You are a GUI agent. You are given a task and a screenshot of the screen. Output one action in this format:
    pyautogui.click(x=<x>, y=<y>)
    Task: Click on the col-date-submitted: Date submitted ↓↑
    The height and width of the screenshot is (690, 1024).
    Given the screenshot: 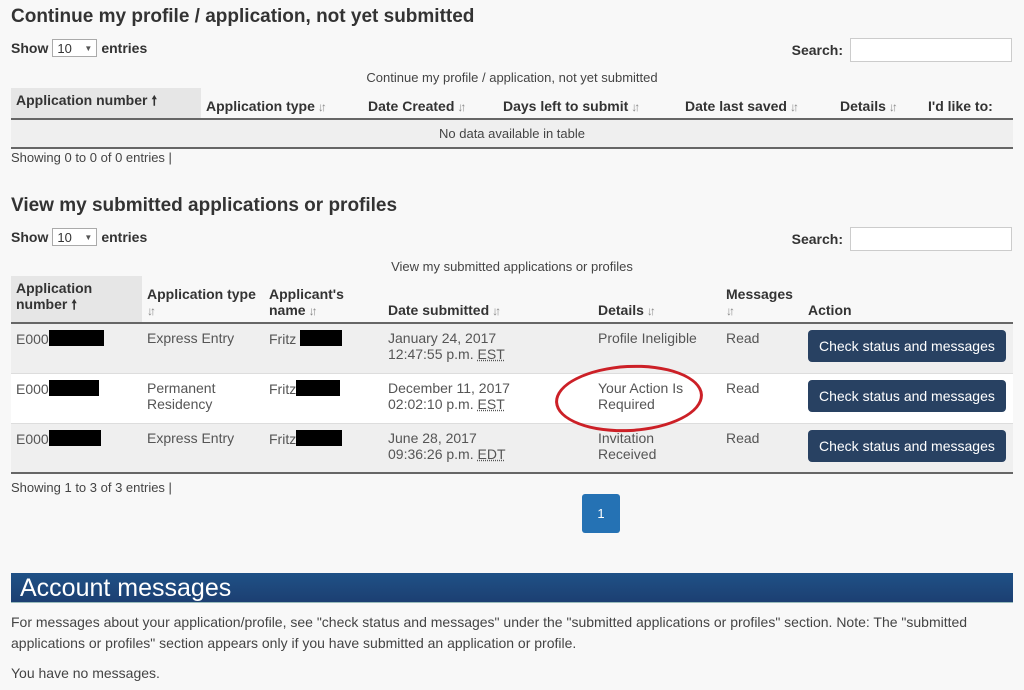 What is the action you would take?
    pyautogui.click(x=488, y=300)
    